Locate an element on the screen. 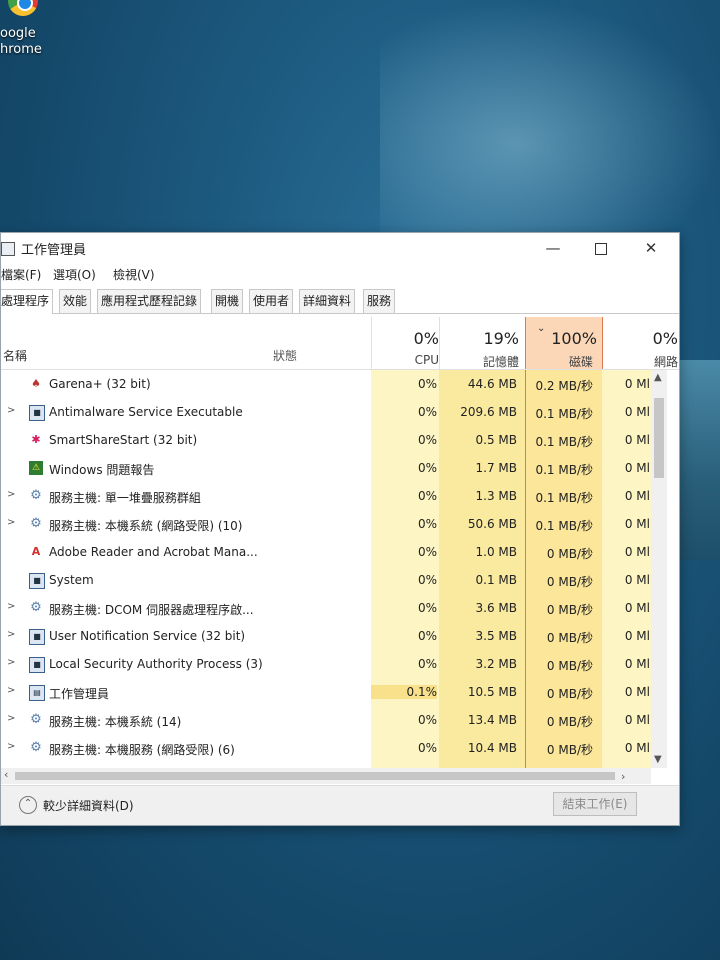  horizontal-scrollbar: ‹ › is located at coordinates (326, 776).